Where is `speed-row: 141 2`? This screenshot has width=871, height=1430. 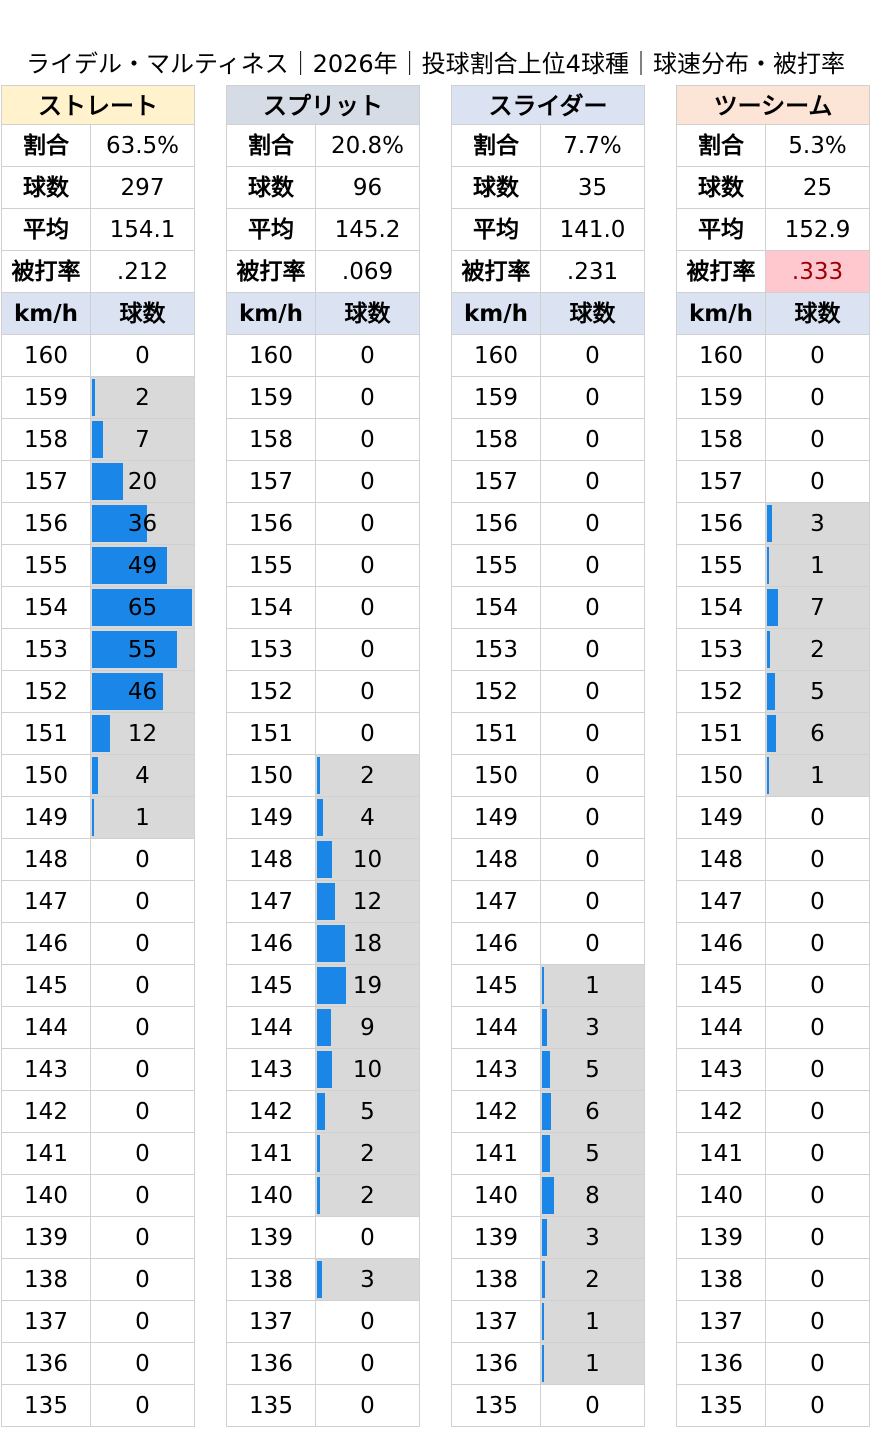
speed-row: 141 2 is located at coordinates (323, 1154).